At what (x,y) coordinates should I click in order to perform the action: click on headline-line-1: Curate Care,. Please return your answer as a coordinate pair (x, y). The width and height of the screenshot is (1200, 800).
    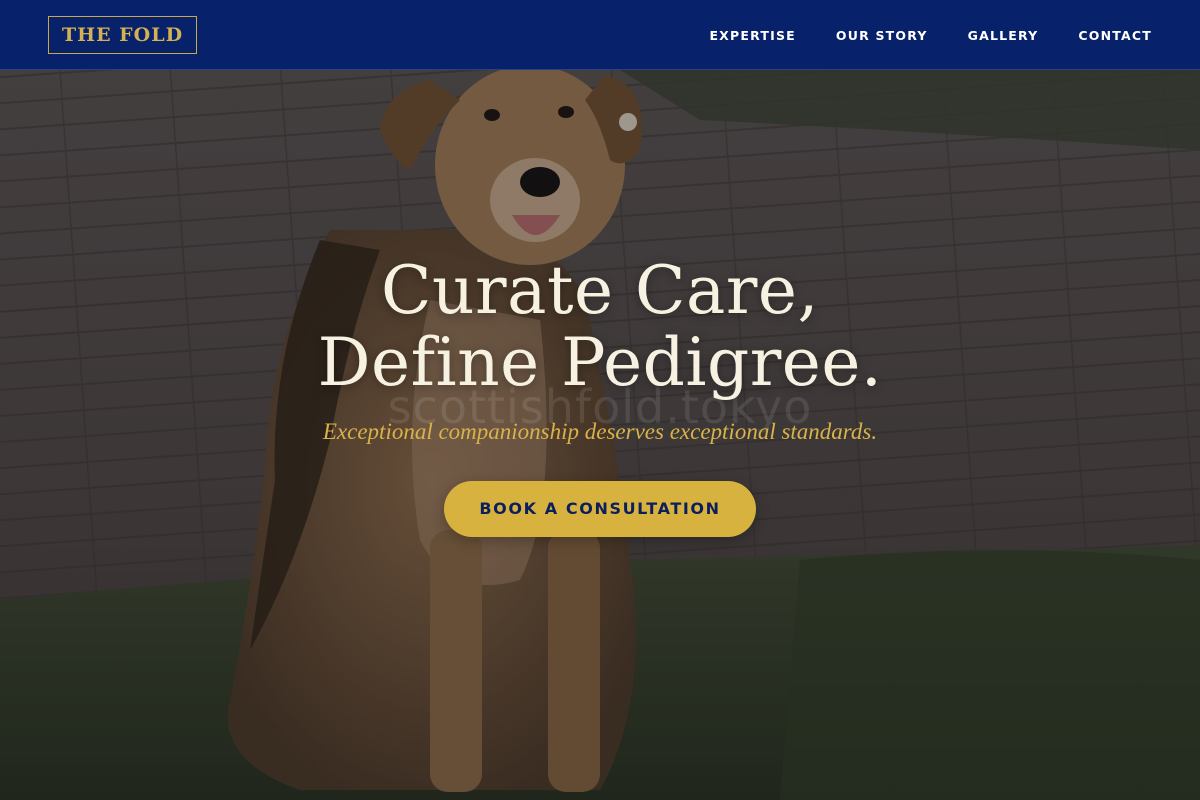
    Looking at the image, I should click on (600, 290).